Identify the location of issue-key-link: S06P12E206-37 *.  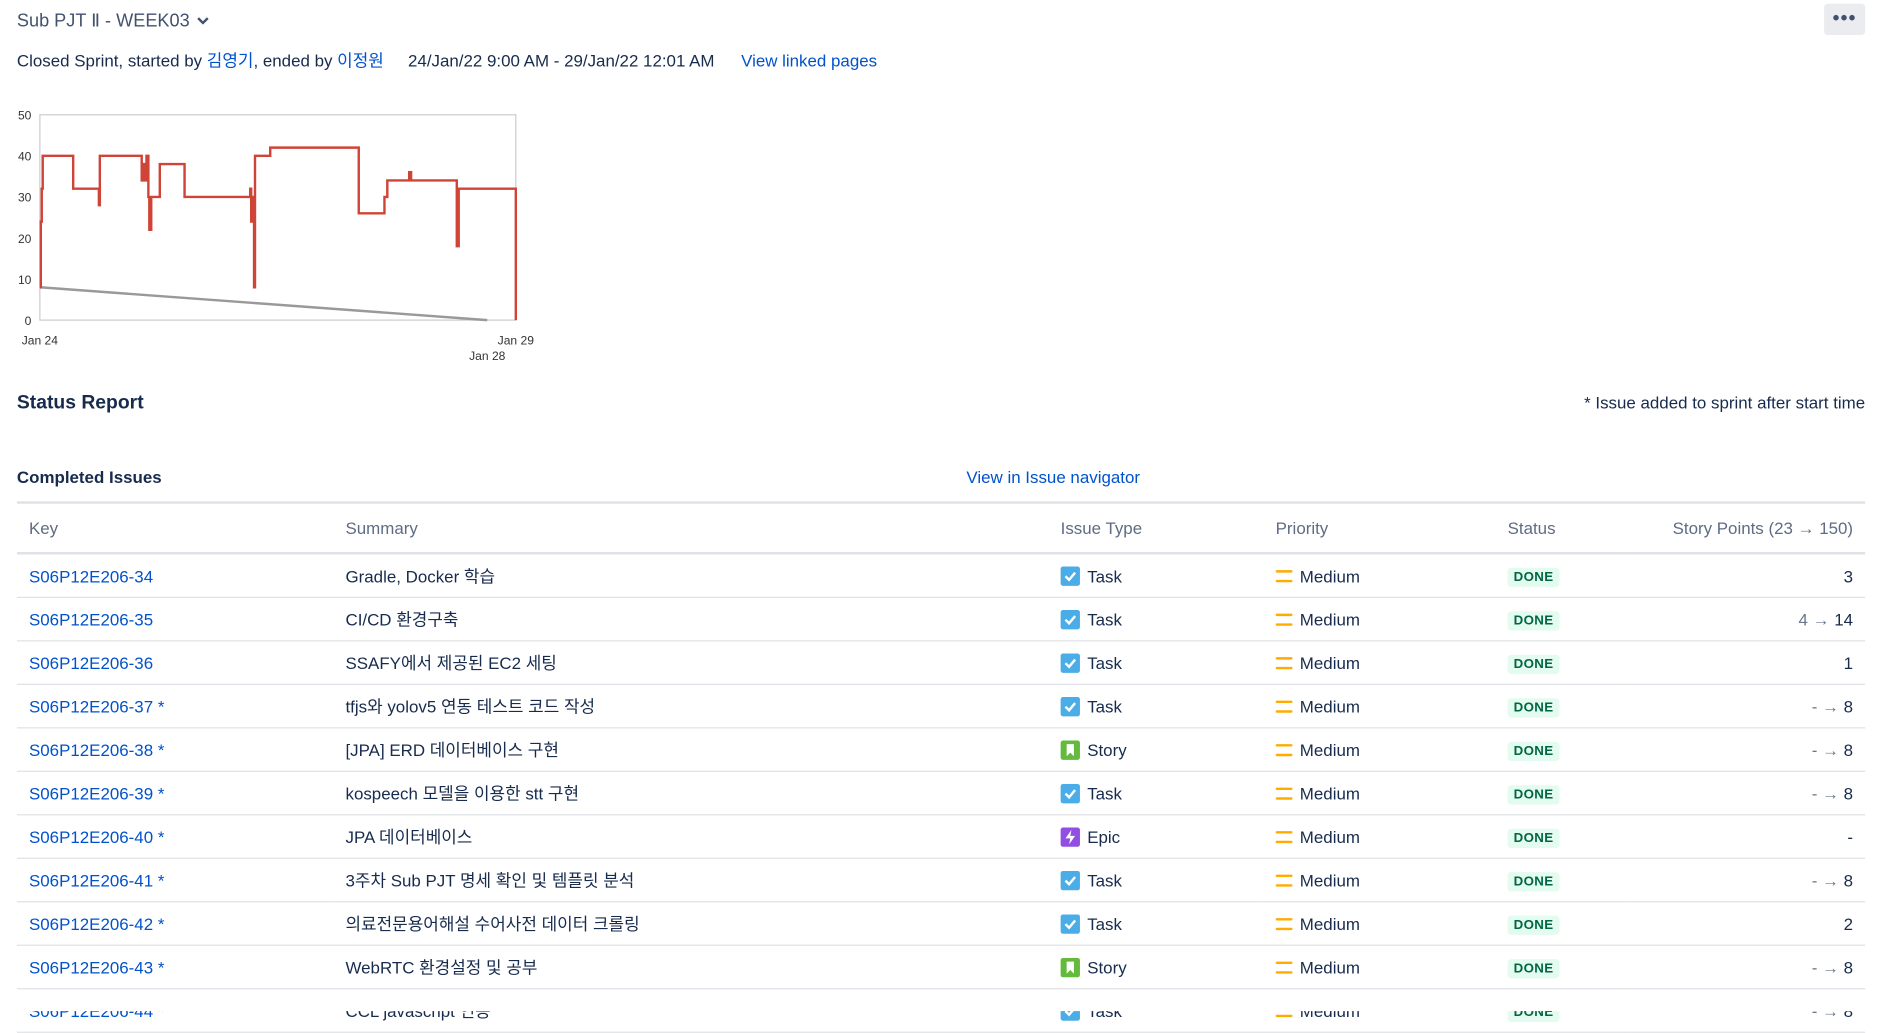
(96, 705).